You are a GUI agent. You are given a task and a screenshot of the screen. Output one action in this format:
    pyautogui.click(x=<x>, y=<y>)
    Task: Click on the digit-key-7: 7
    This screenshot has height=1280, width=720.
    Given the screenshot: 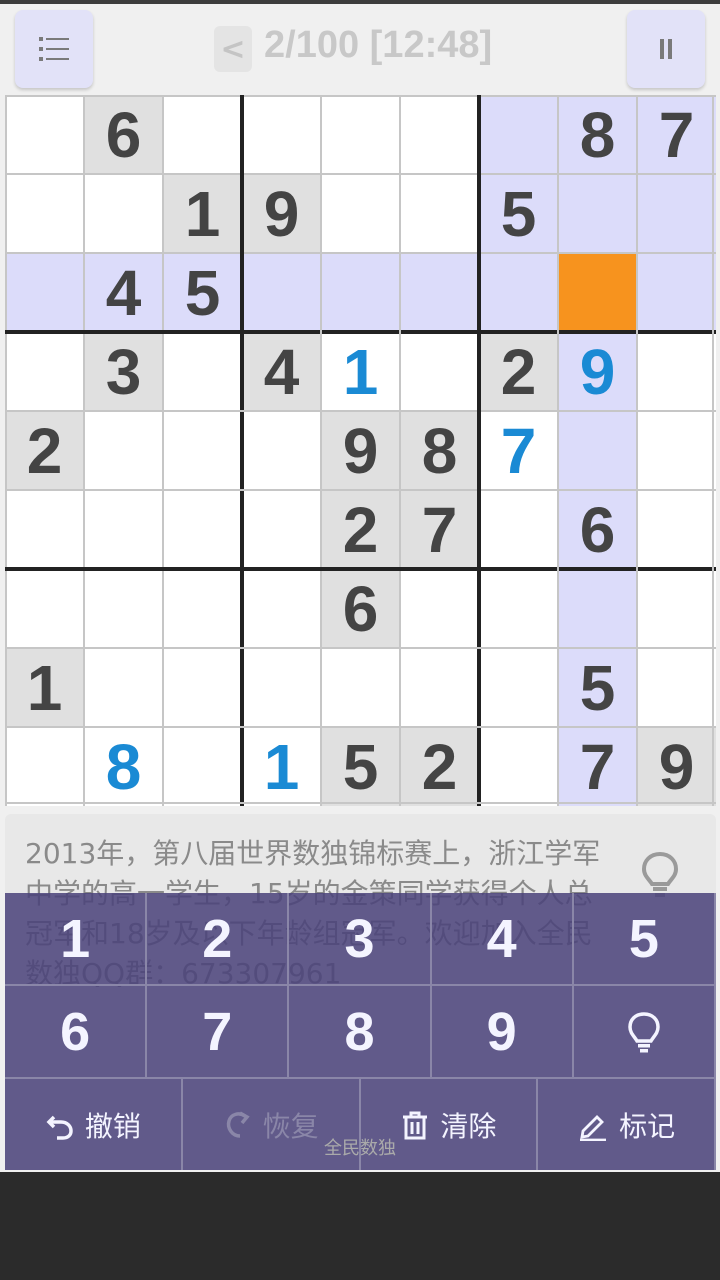 What is the action you would take?
    pyautogui.click(x=218, y=1032)
    